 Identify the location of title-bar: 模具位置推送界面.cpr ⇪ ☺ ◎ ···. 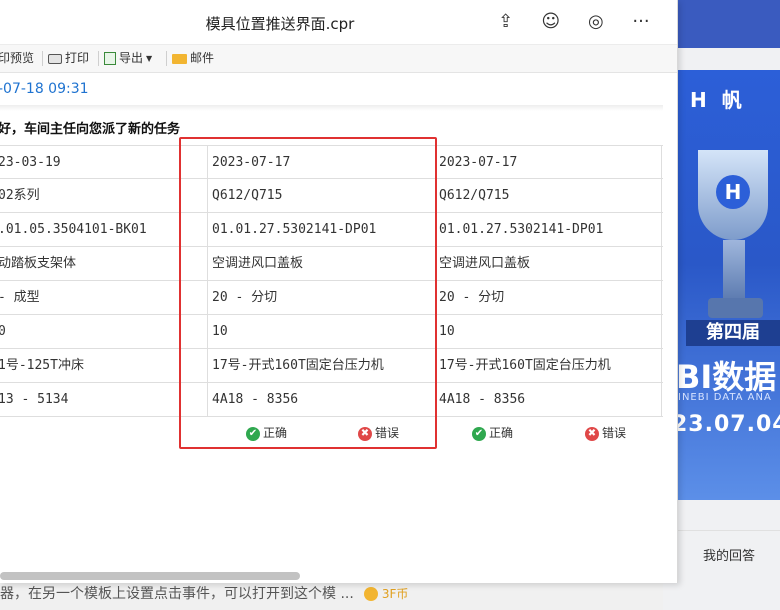
(338, 22).